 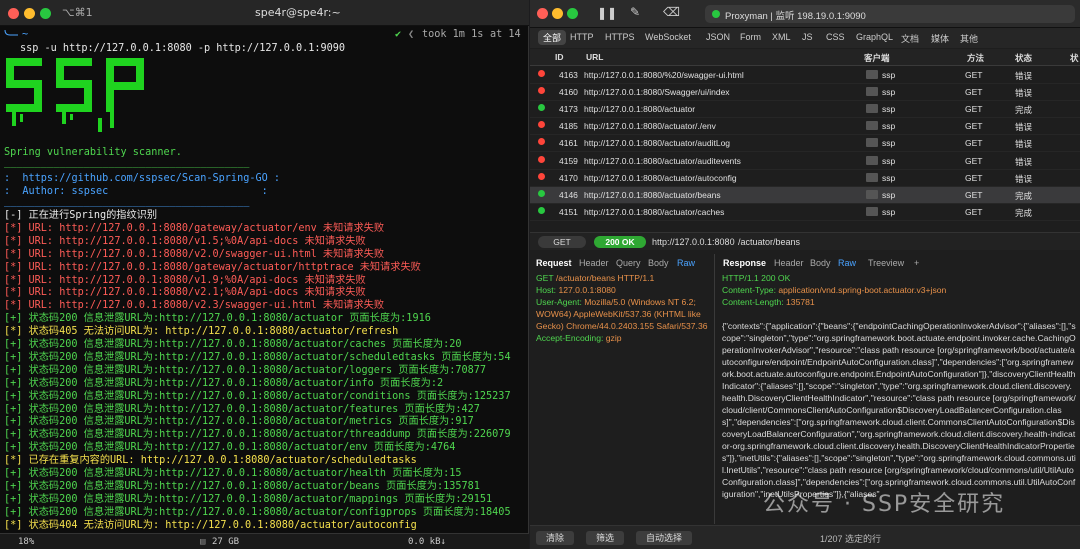 I want to click on tab-8: CSS, so click(x=835, y=37).